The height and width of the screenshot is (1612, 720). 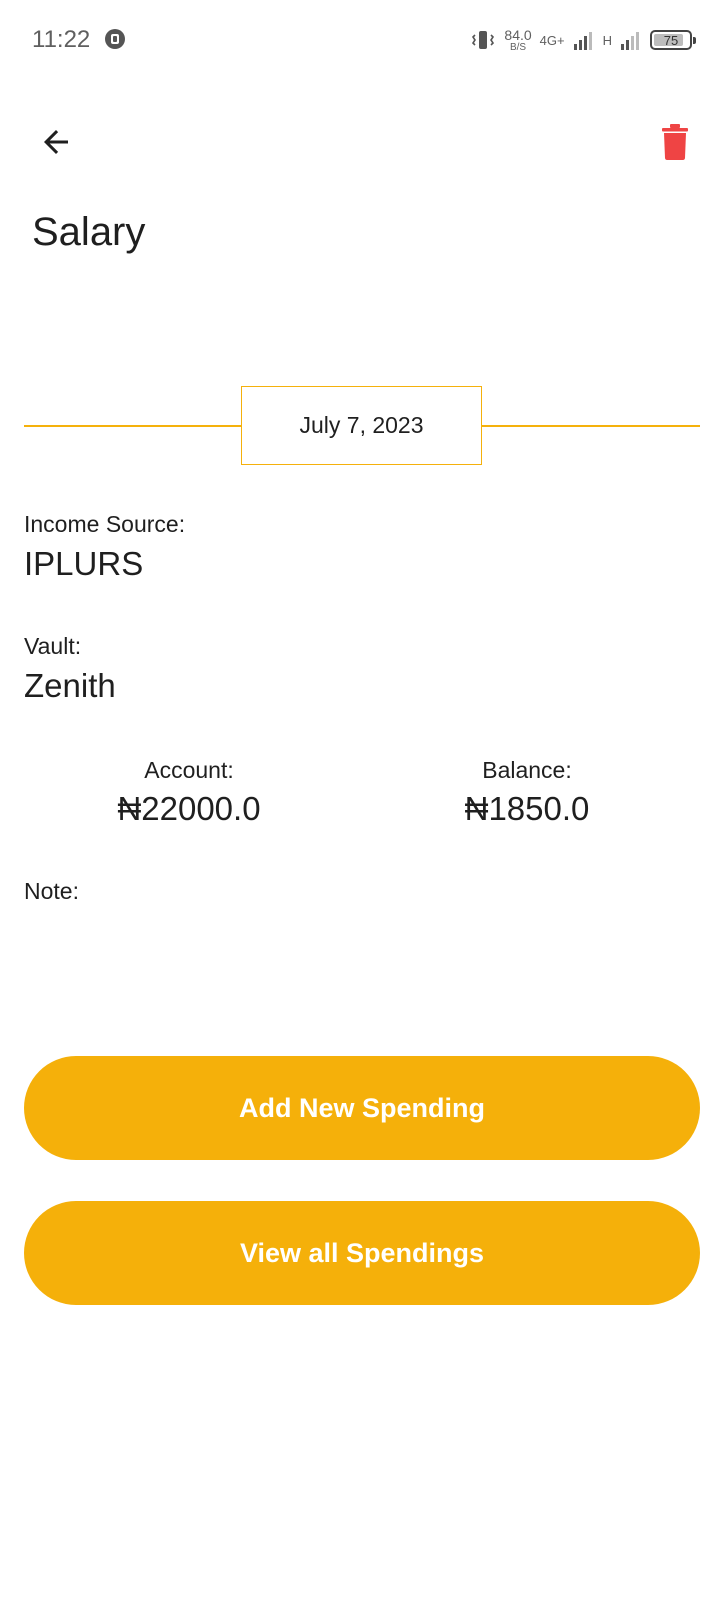 I want to click on network-speed: 84.0 B/S, so click(x=517, y=40).